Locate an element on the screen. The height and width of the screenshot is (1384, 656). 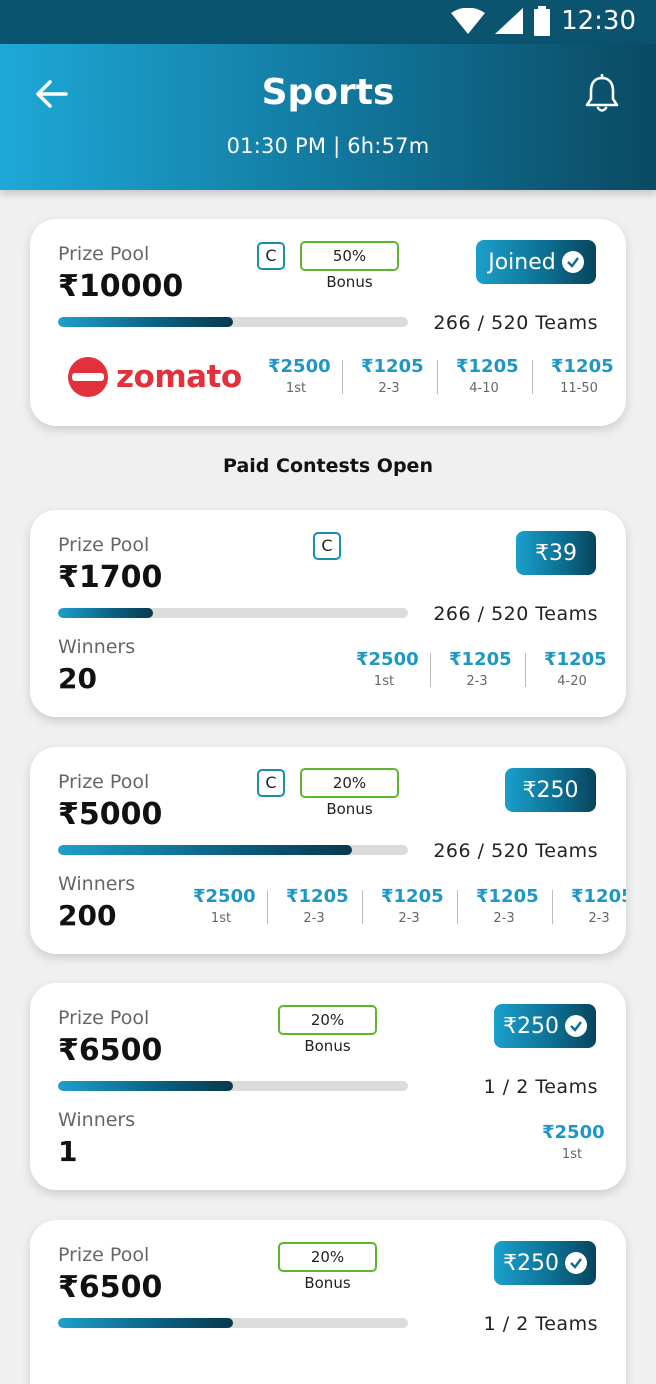
joined-button: Joined is located at coordinates (536, 262).